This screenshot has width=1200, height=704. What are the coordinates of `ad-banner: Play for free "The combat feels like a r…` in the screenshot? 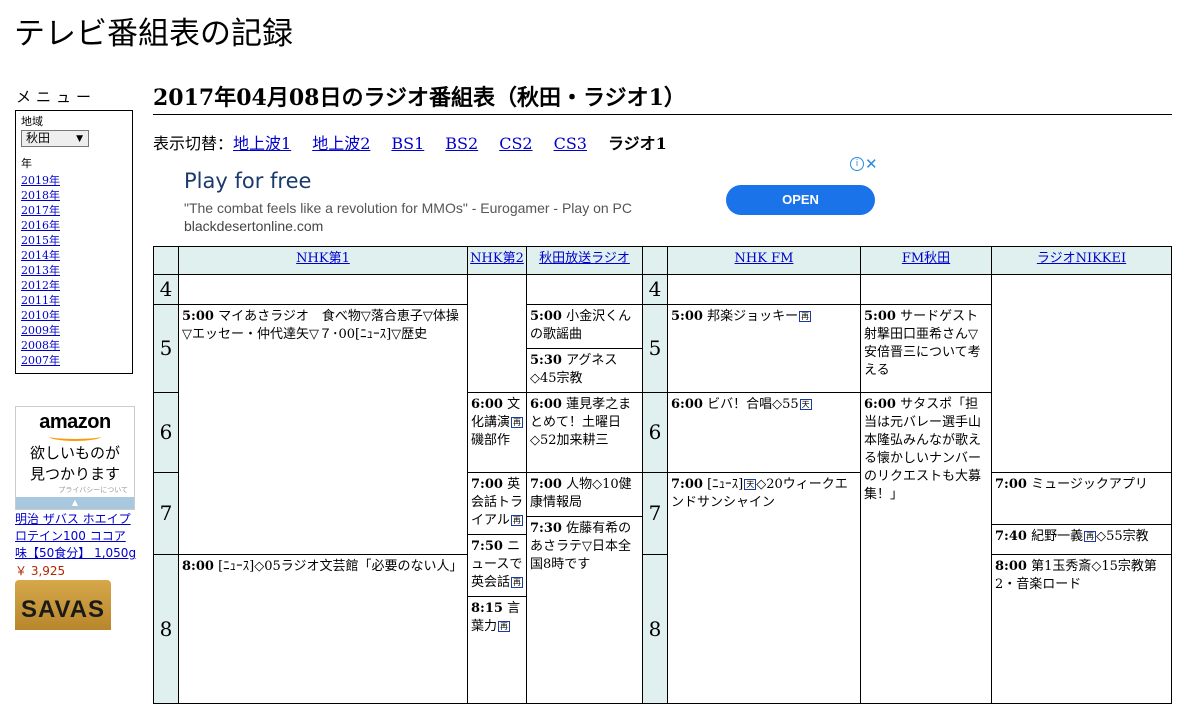 It's located at (517, 201).